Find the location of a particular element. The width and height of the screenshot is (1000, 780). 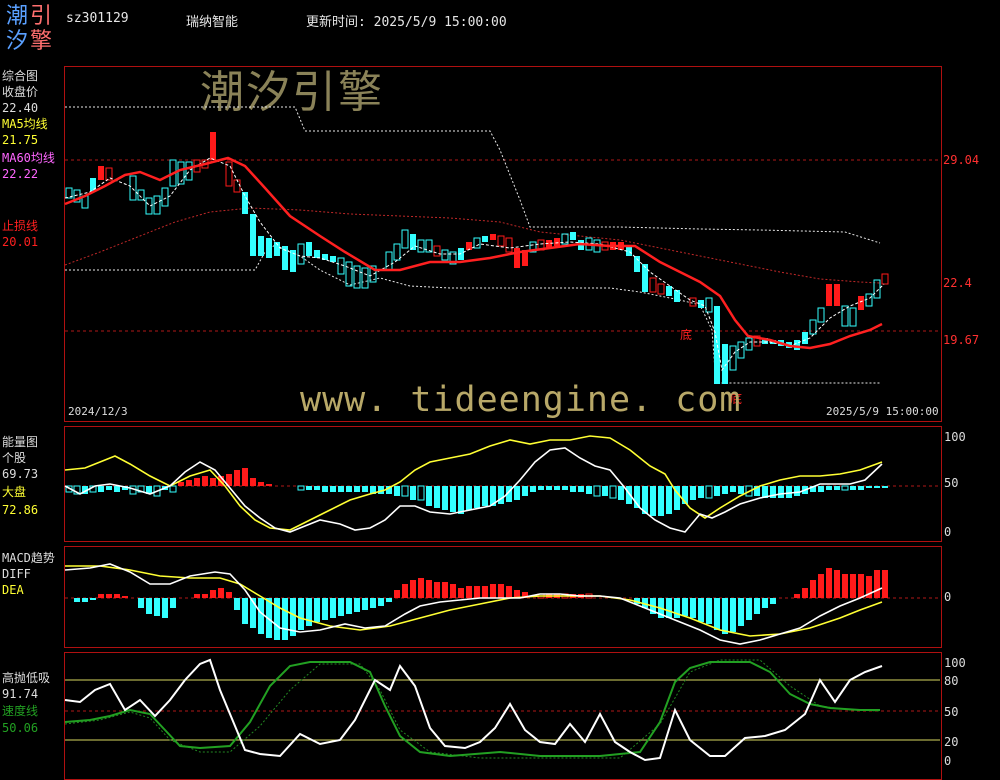

close-label: 收盘价 is located at coordinates (20, 92).